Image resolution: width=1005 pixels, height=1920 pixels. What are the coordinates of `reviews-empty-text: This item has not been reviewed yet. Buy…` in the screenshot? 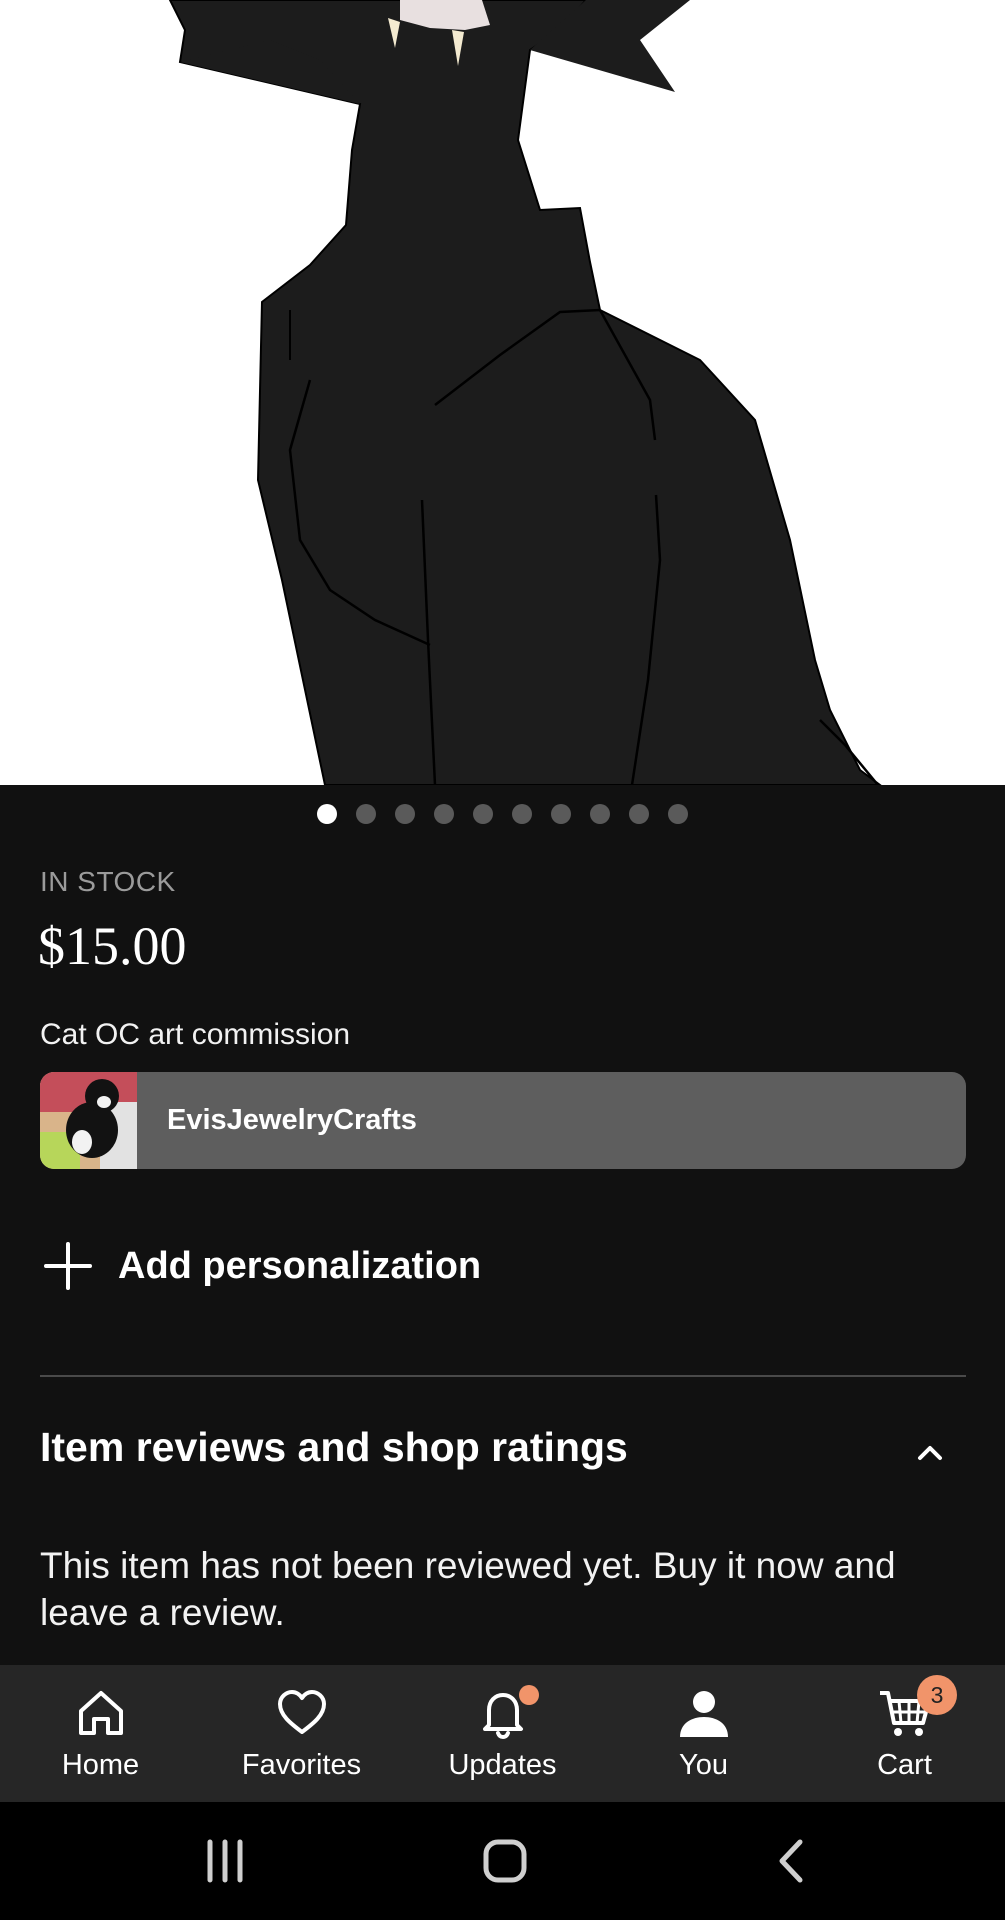 It's located at (468, 1589).